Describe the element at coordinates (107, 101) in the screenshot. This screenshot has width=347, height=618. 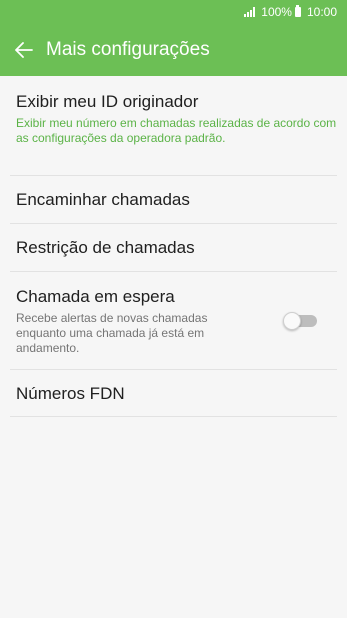
I see `setting-title: Exibir meu ID originador` at that location.